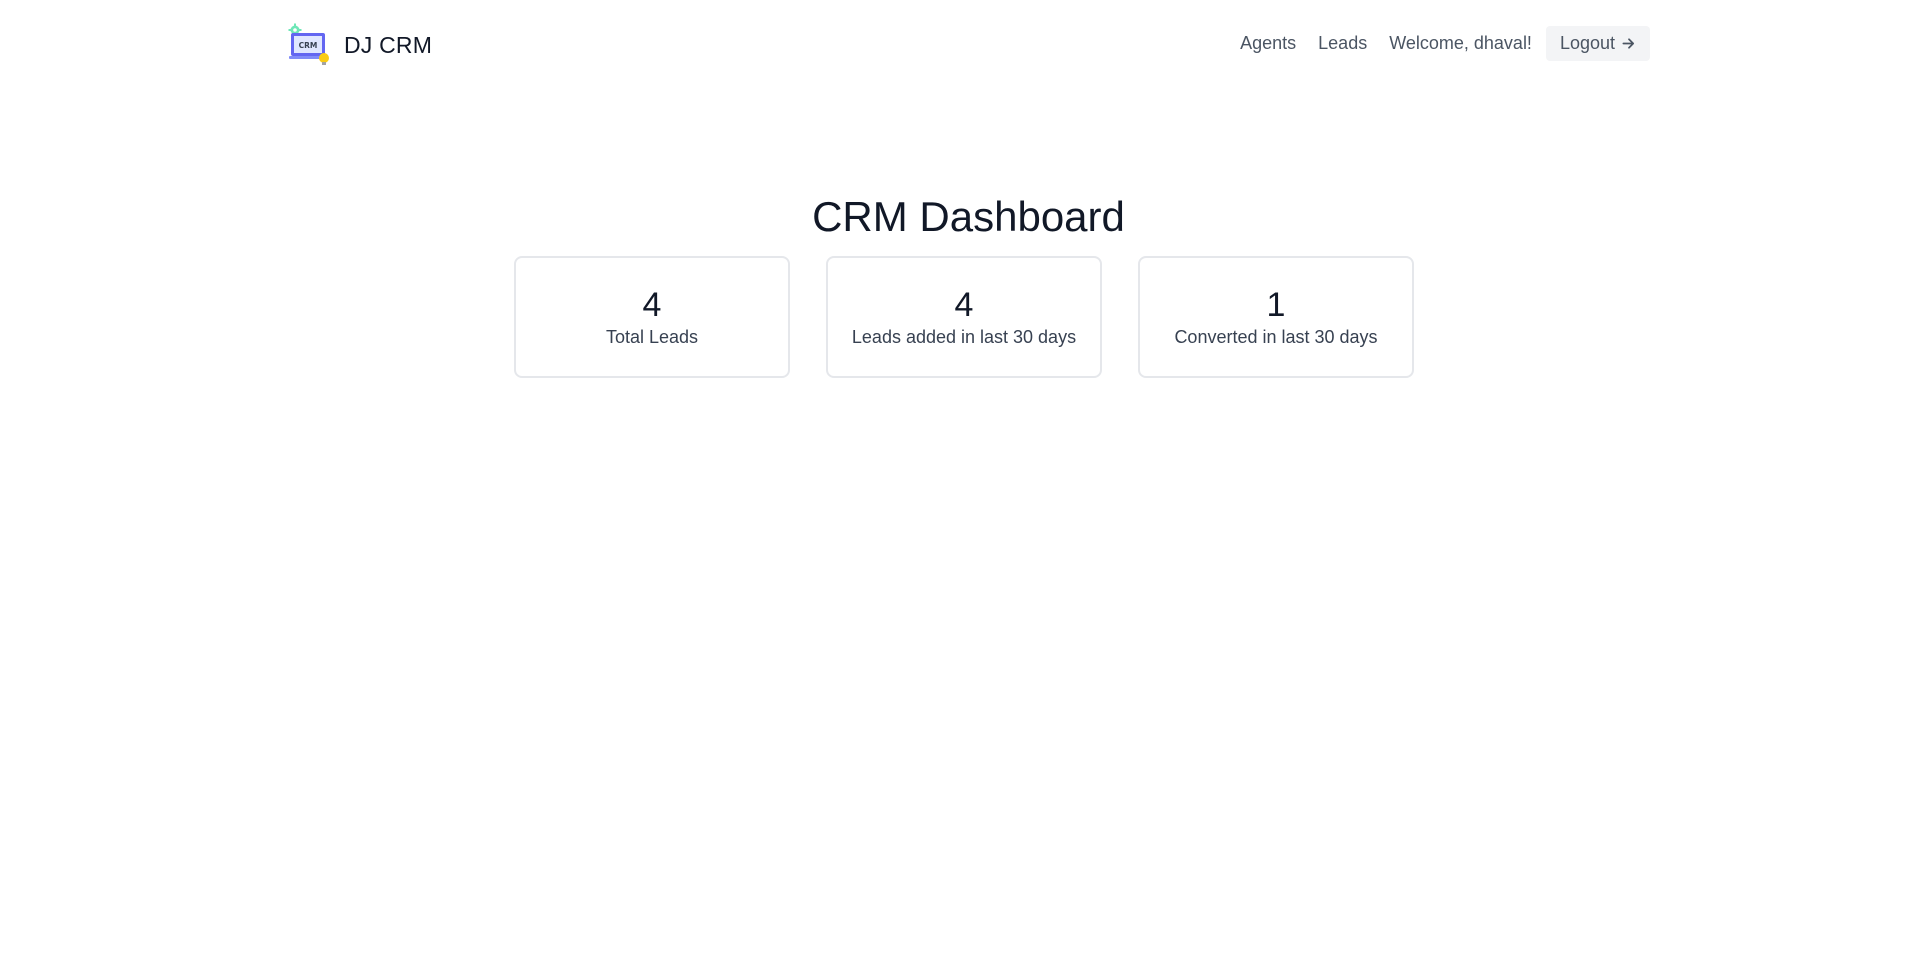  I want to click on welcome-message: Welcome, dhaval!, so click(1460, 43).